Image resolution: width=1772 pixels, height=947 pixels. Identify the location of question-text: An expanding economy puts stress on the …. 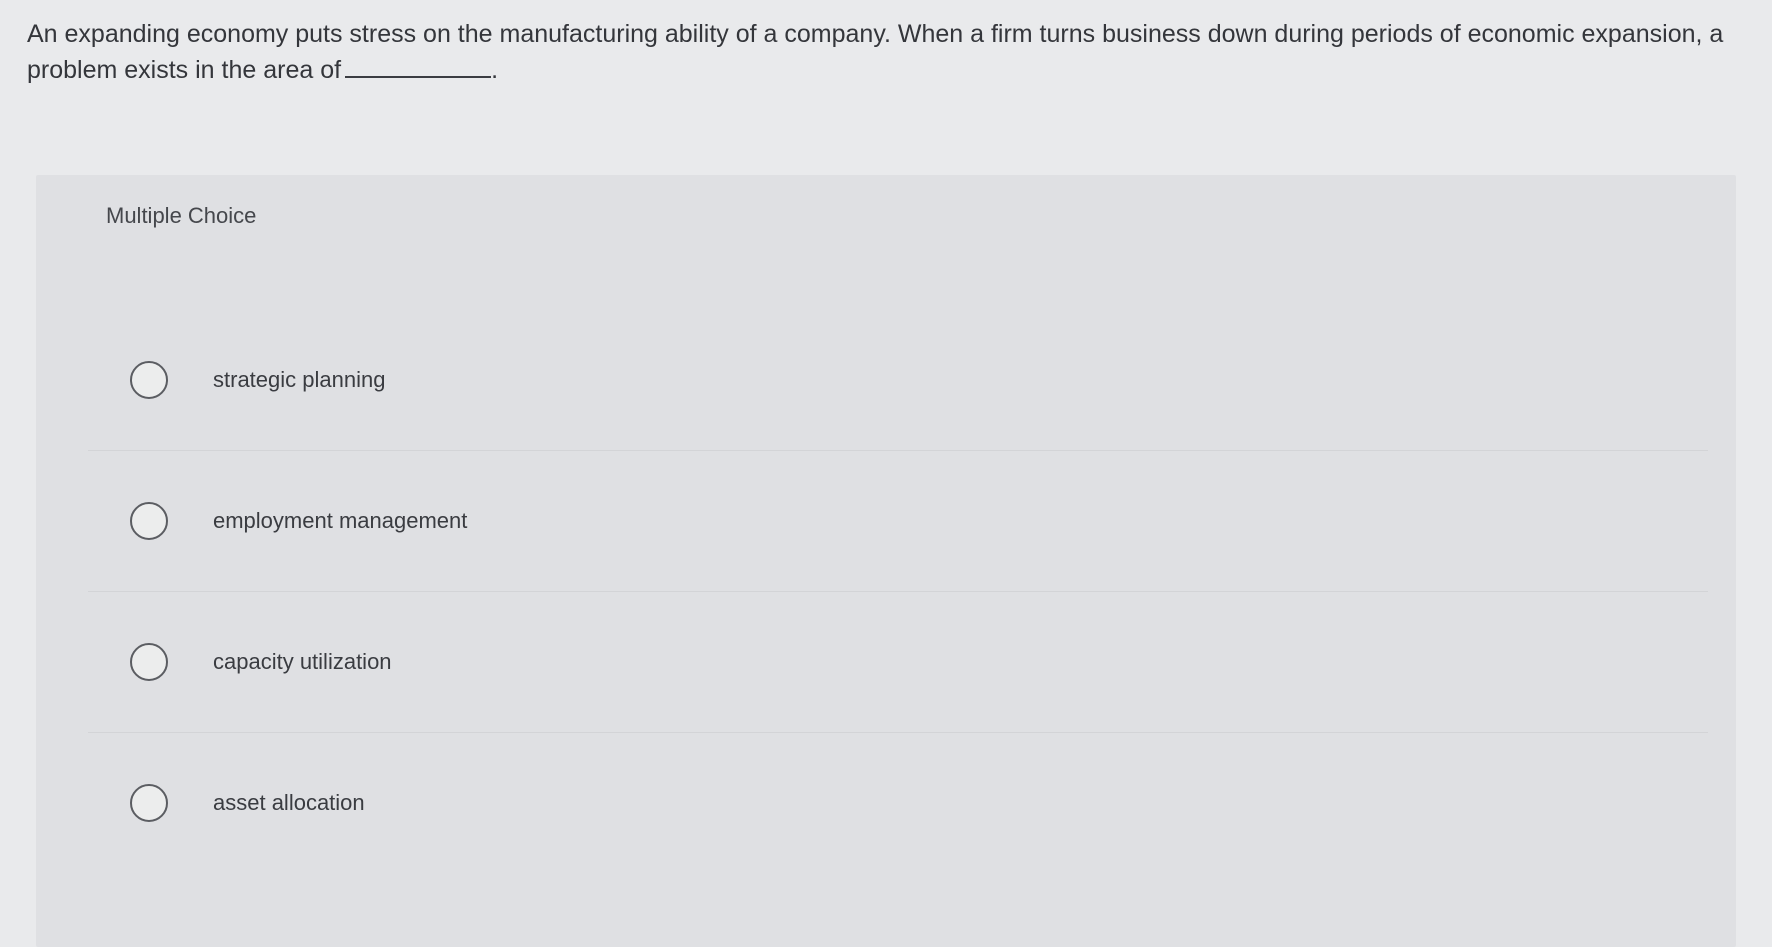
(887, 52).